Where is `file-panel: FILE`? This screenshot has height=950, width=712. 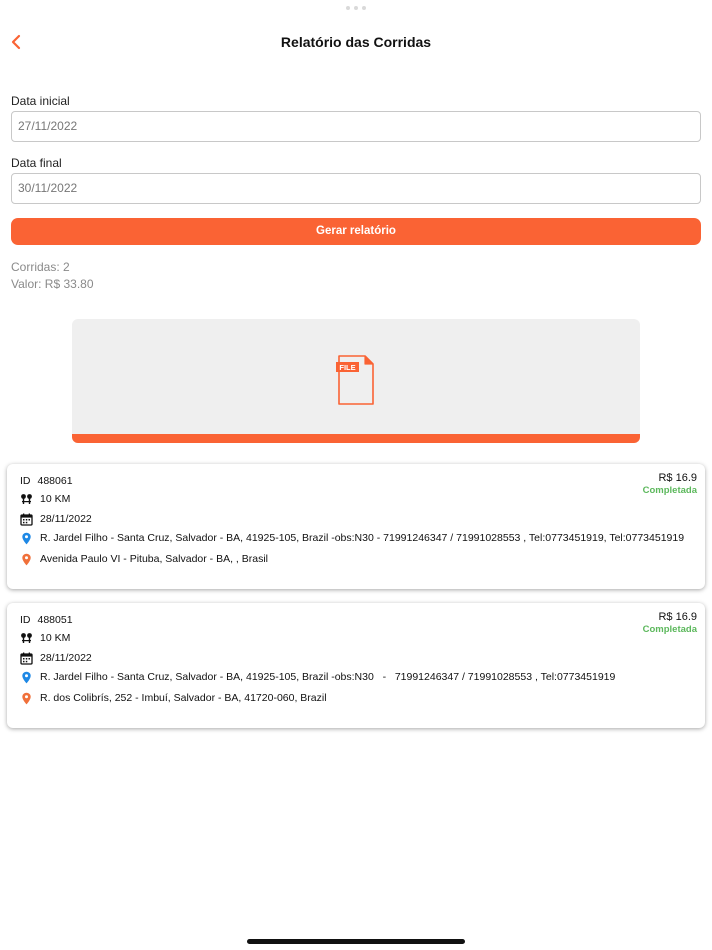
file-panel: FILE is located at coordinates (356, 381).